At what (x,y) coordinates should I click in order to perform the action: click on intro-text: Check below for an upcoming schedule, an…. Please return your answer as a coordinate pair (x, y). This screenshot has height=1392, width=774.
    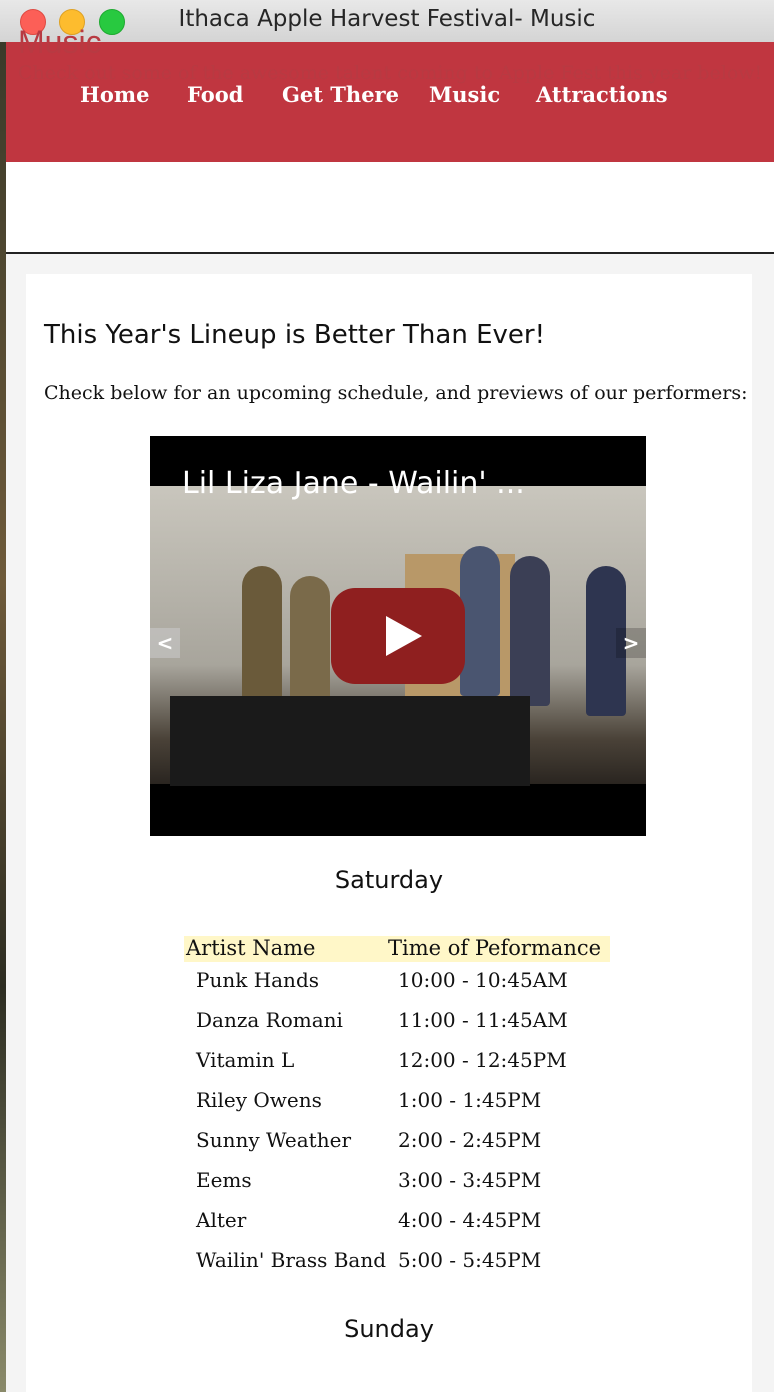
    Looking at the image, I should click on (396, 393).